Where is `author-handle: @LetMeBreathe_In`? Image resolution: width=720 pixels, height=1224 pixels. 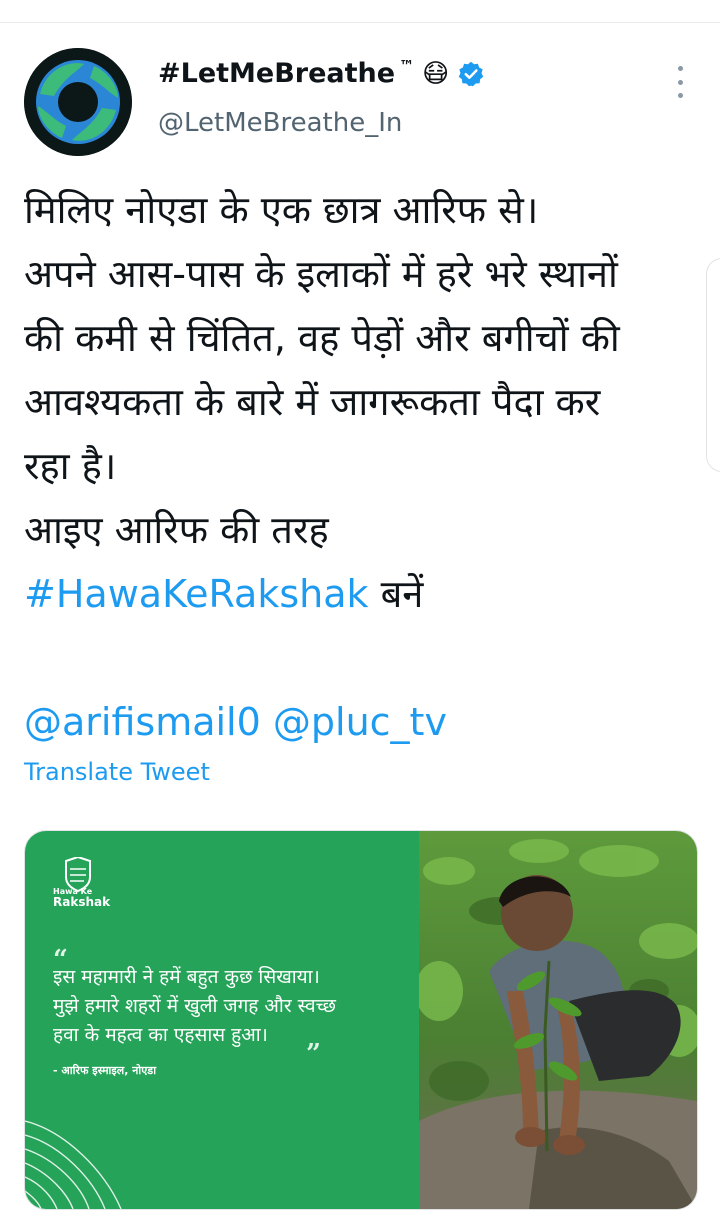
author-handle: @LetMeBreathe_In is located at coordinates (280, 123).